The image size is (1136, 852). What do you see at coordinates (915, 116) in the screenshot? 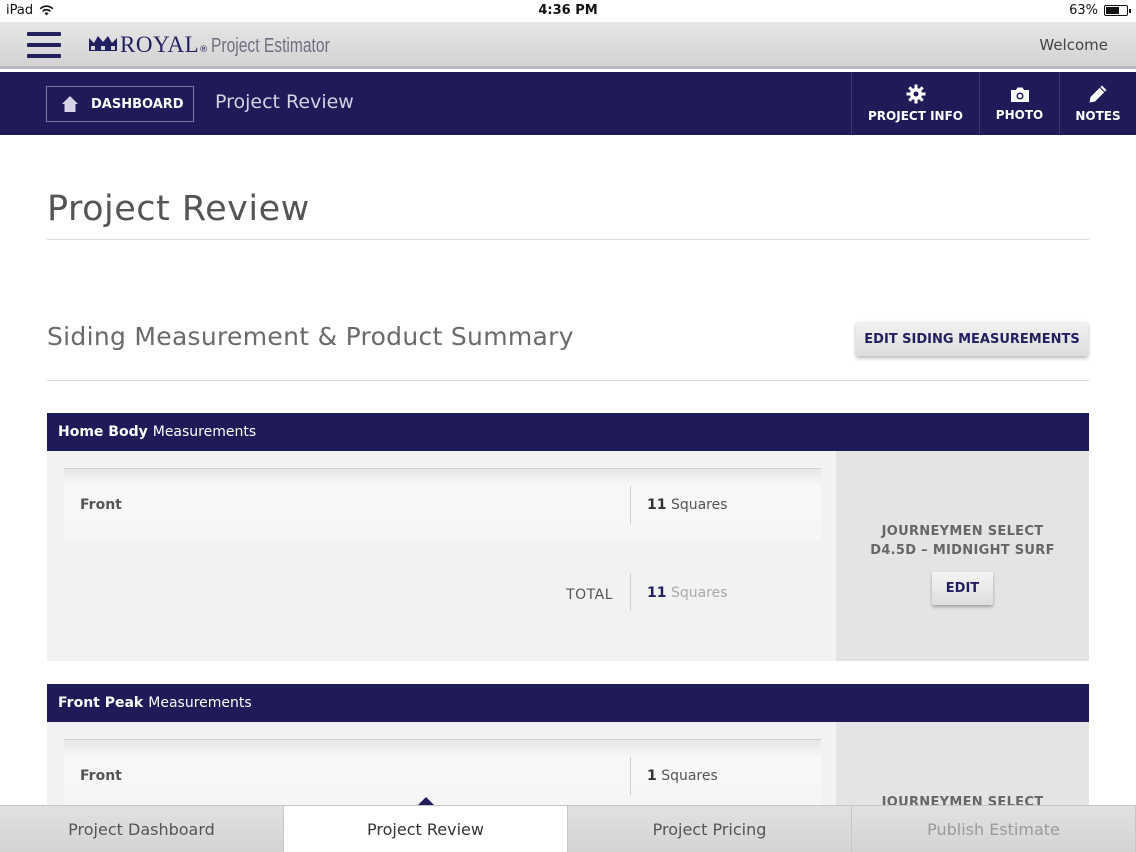
I see `project-info-label: PROJECT INFO` at bounding box center [915, 116].